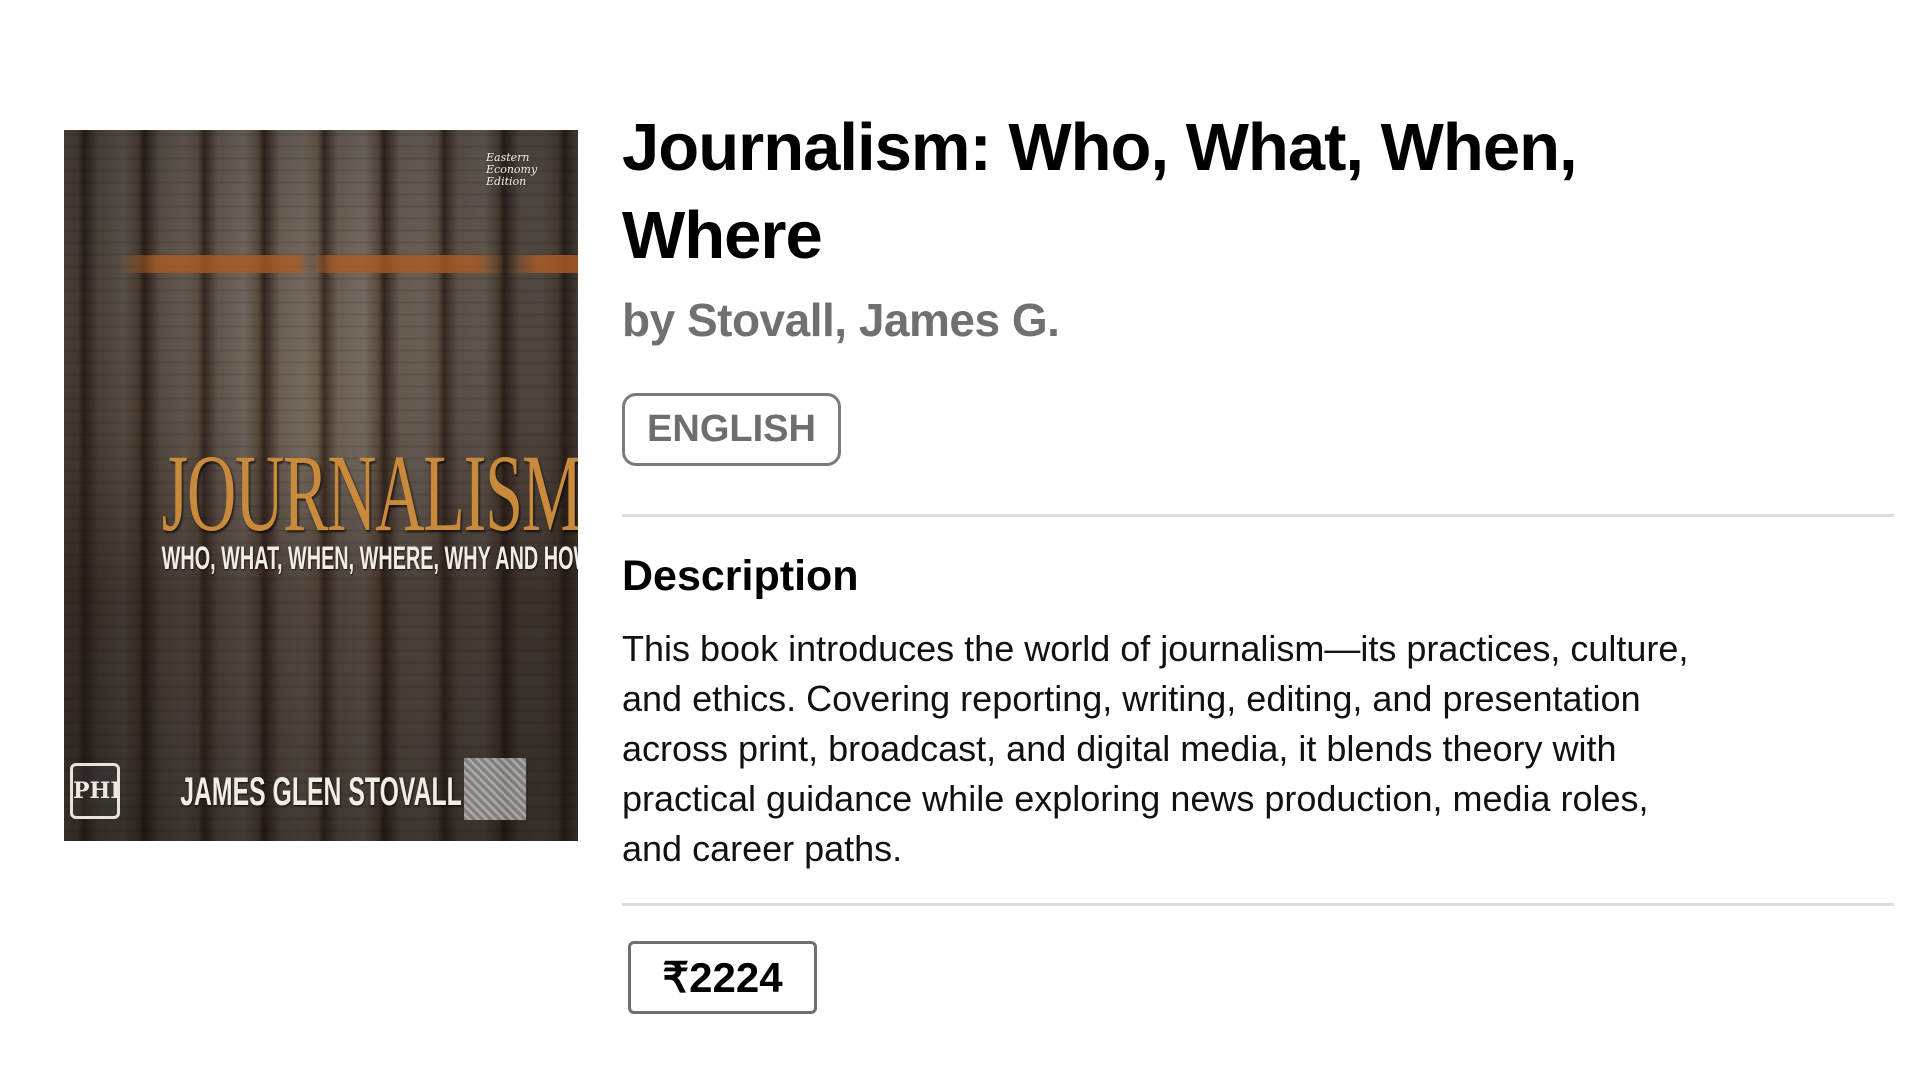 The image size is (1920, 1080). I want to click on book-title: Journalism: Who, What, When, Where, so click(1100, 191).